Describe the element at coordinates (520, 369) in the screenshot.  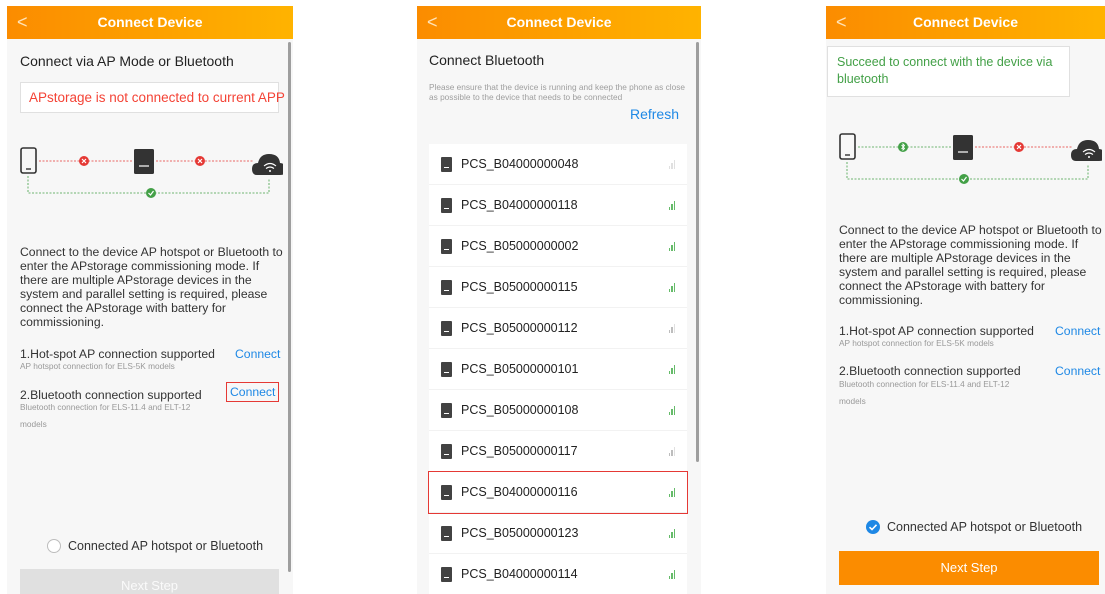
I see `device-name: PCS_B05000000101` at that location.